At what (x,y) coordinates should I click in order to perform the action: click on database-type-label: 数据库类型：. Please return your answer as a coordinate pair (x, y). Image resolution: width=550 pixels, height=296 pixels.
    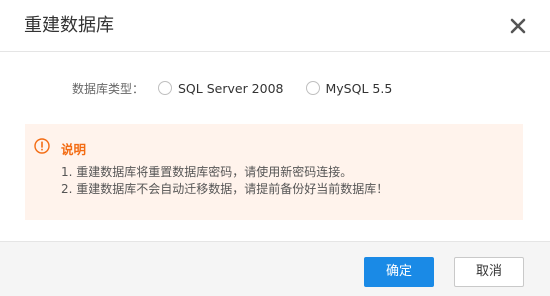
    Looking at the image, I should click on (108, 88).